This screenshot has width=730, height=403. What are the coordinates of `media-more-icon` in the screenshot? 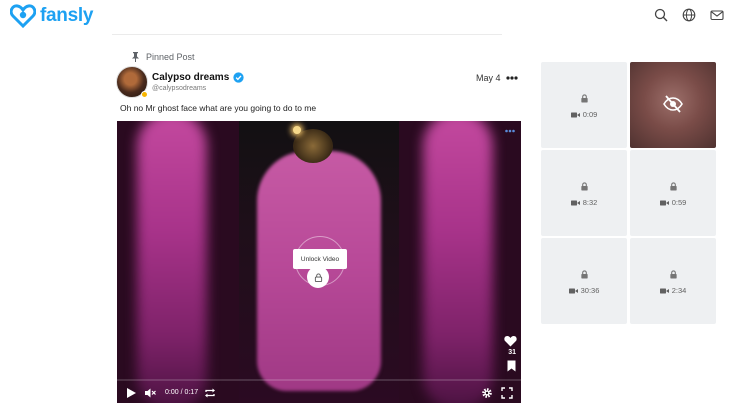 It's located at (510, 131).